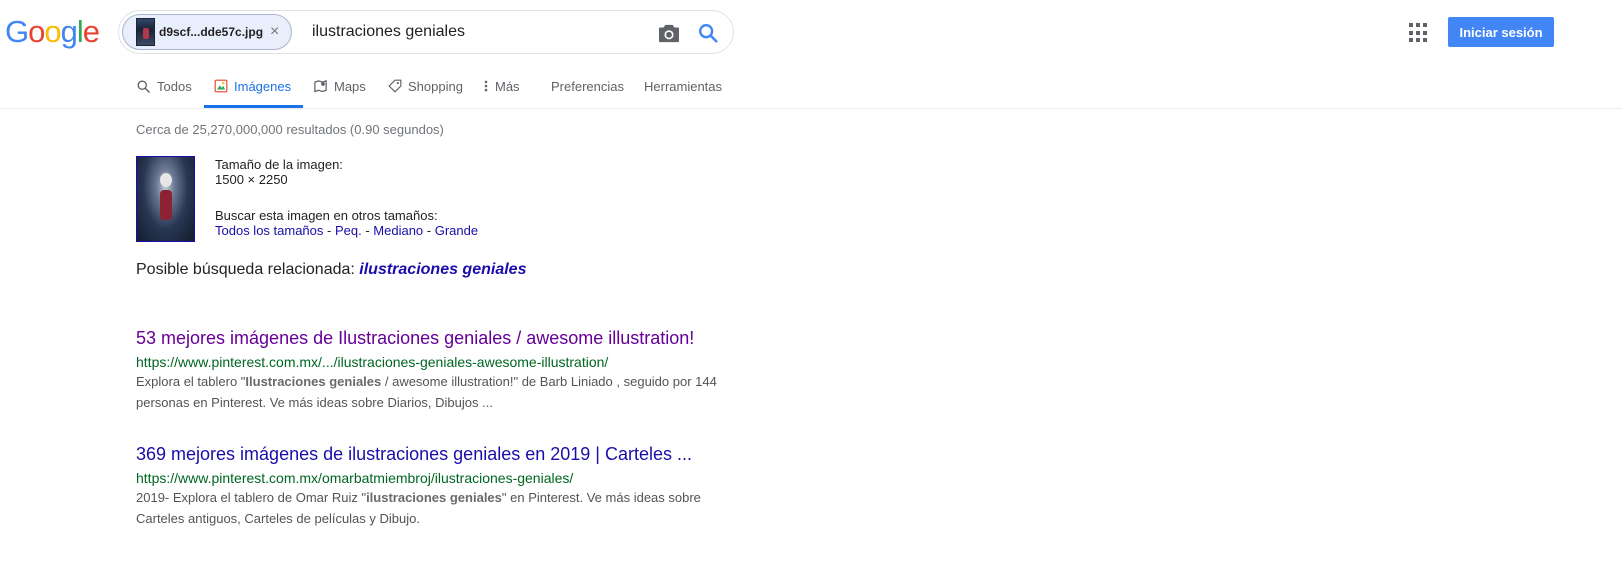  I want to click on logo-letter: g, so click(69, 31).